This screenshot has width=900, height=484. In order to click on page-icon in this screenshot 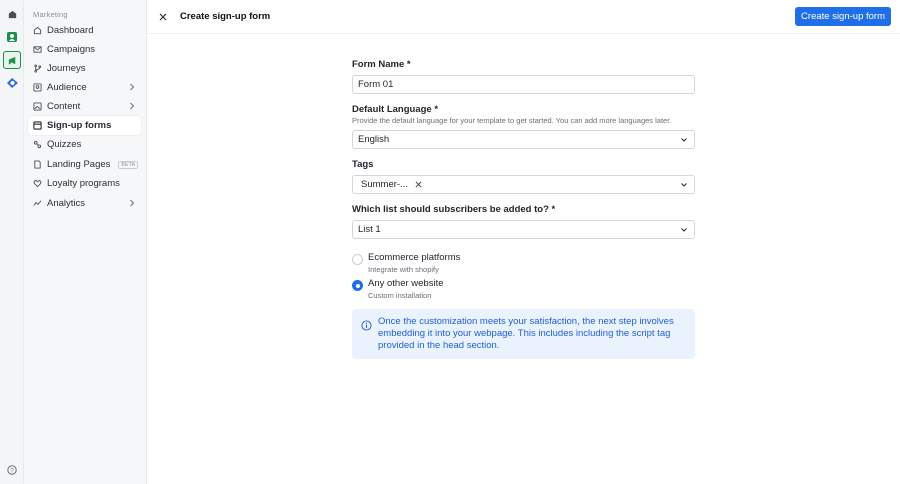, I will do `click(37, 164)`.